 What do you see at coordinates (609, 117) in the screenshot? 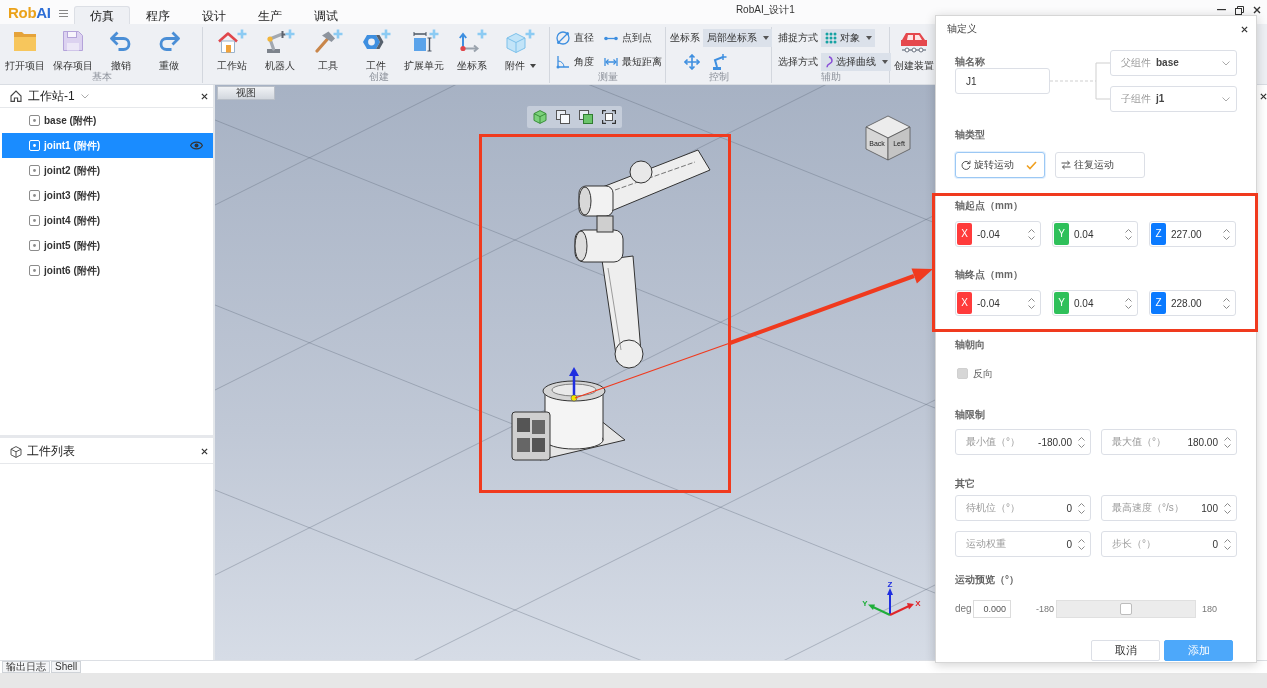
I see `square-corners-icon` at bounding box center [609, 117].